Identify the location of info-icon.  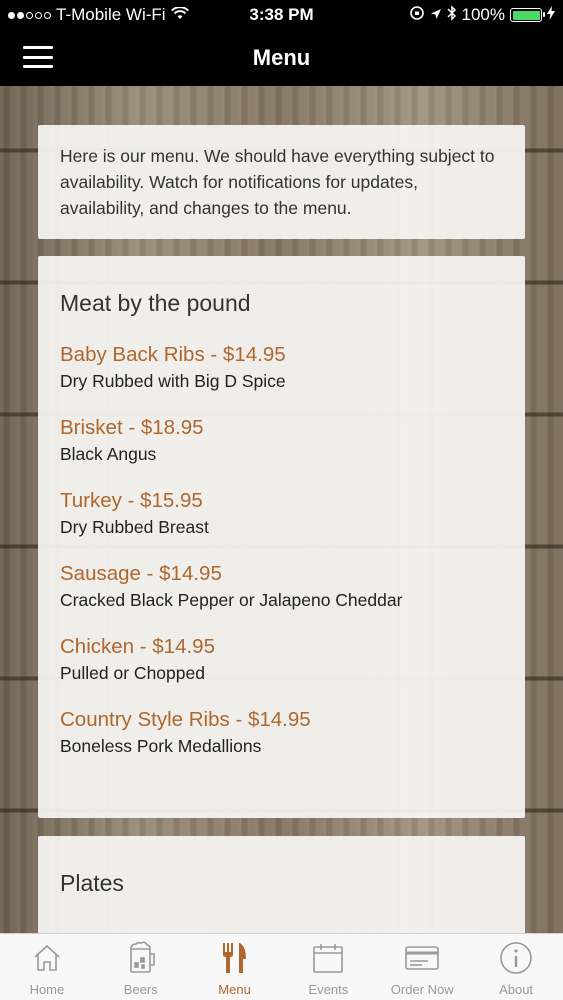
(516, 958).